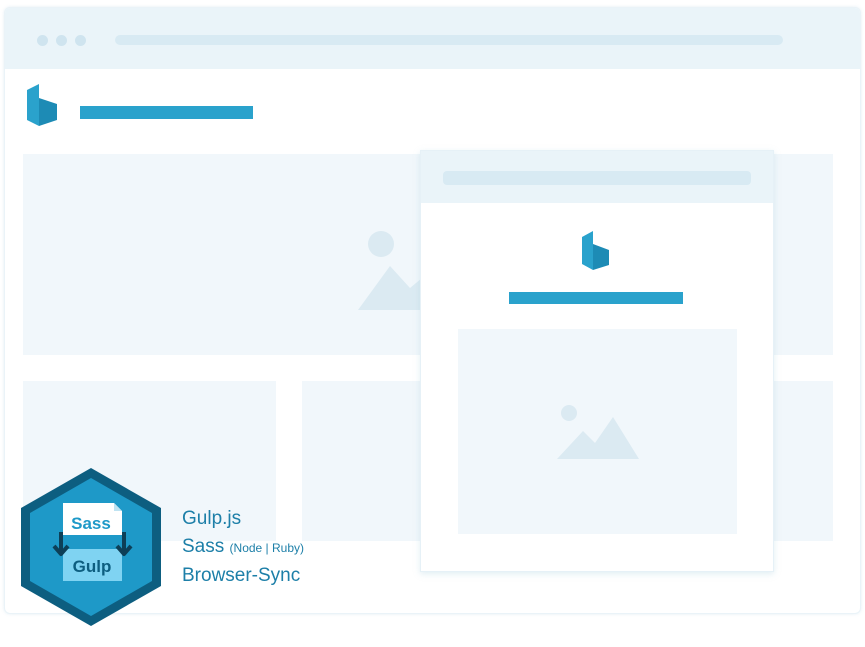 This screenshot has width=865, height=647. What do you see at coordinates (91, 547) in the screenshot?
I see `sass-gulp-badge: Sass Gulp` at bounding box center [91, 547].